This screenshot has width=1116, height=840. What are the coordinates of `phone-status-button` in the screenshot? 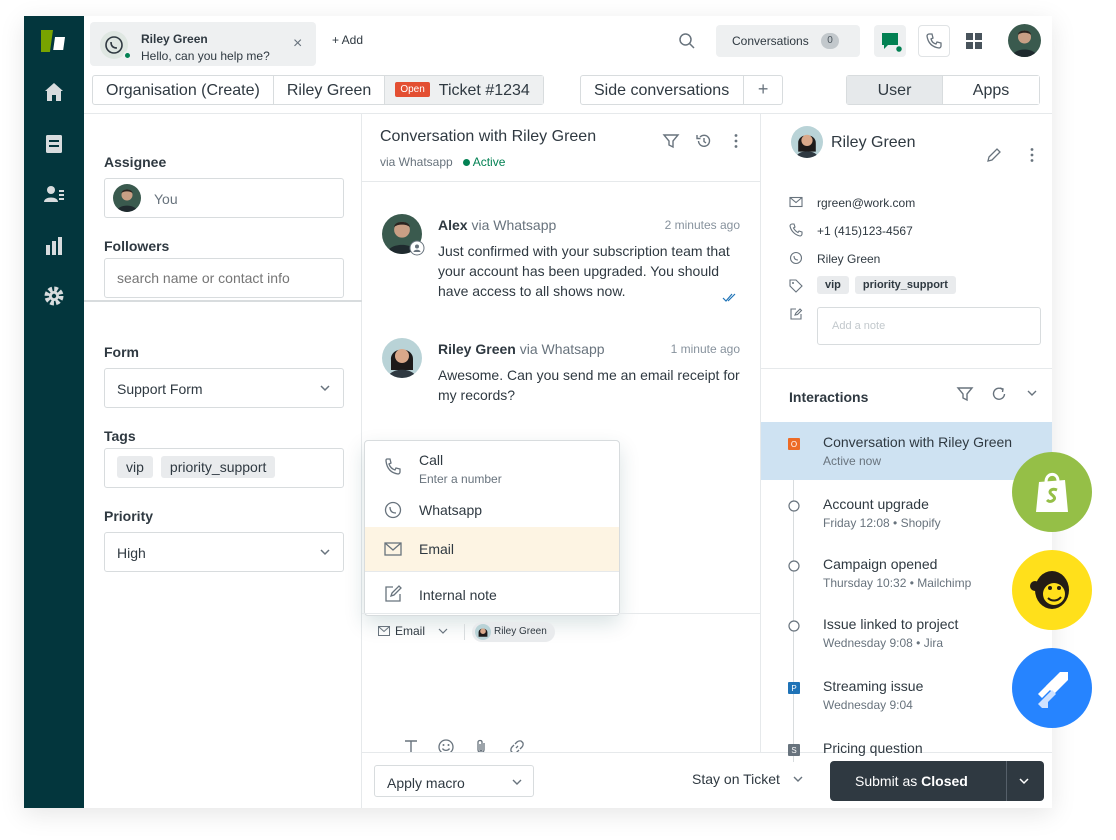 It's located at (934, 41).